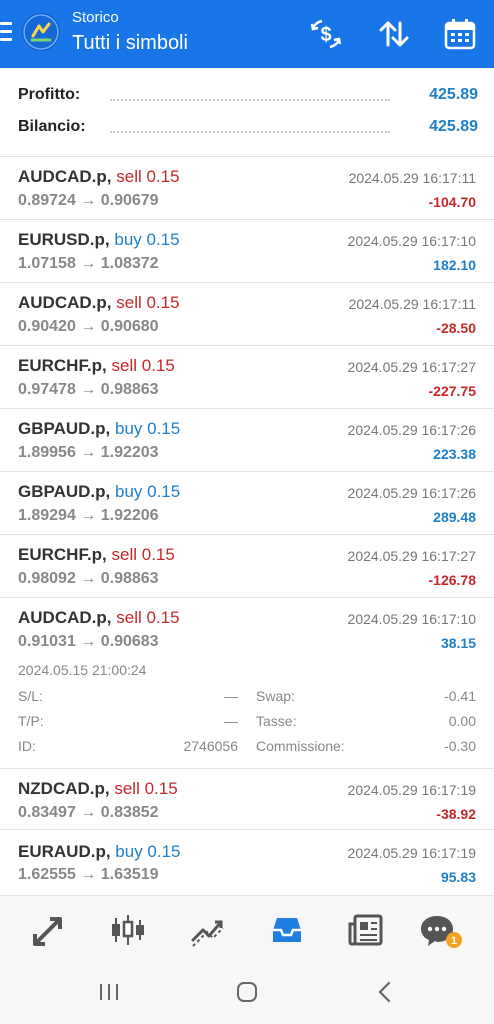 The image size is (494, 1024). Describe the element at coordinates (247, 112) in the screenshot. I see `summary-panel: Profitto: 425.89 Bilancio: 425.89` at that location.